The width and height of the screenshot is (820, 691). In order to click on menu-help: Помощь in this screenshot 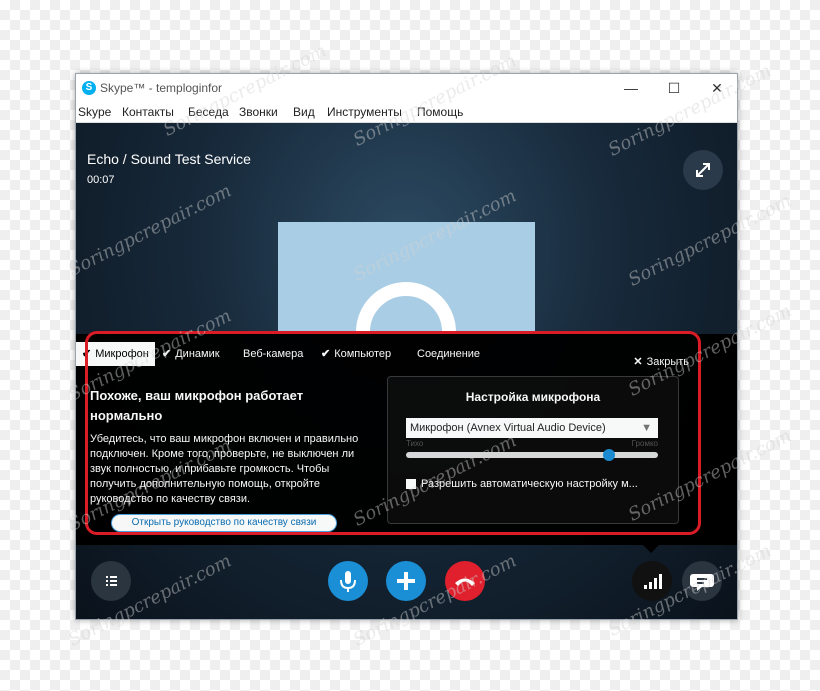, I will do `click(440, 112)`.